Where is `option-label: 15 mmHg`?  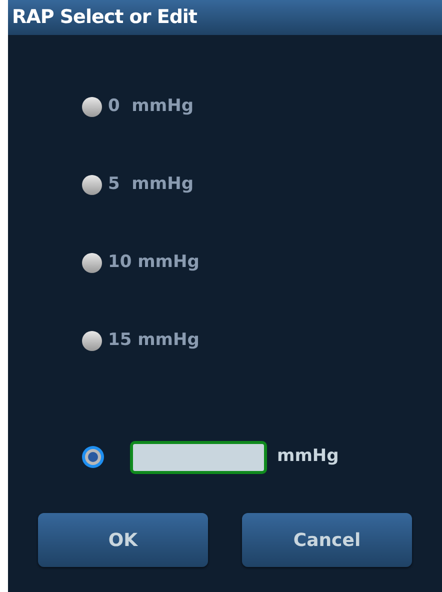
option-label: 15 mmHg is located at coordinates (154, 340).